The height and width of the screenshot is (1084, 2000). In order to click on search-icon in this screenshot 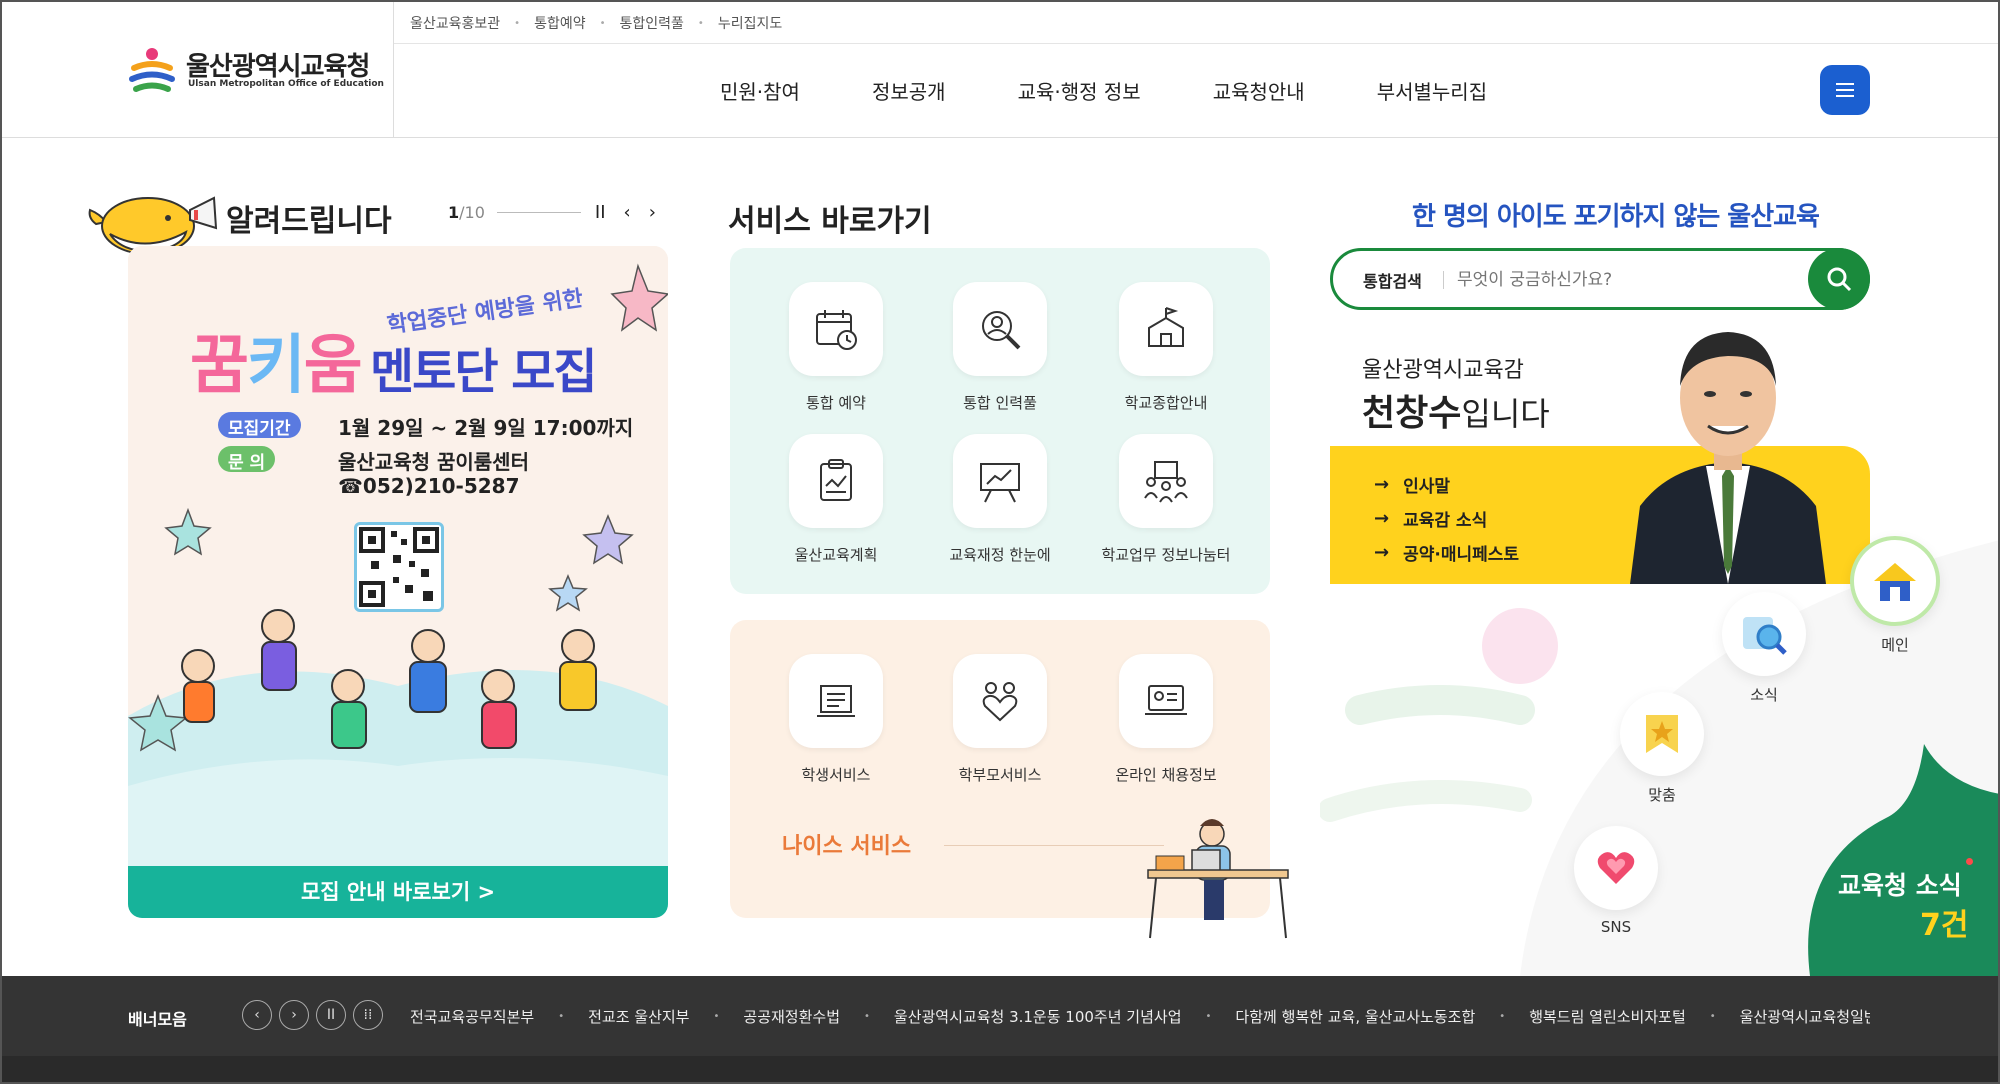, I will do `click(1839, 279)`.